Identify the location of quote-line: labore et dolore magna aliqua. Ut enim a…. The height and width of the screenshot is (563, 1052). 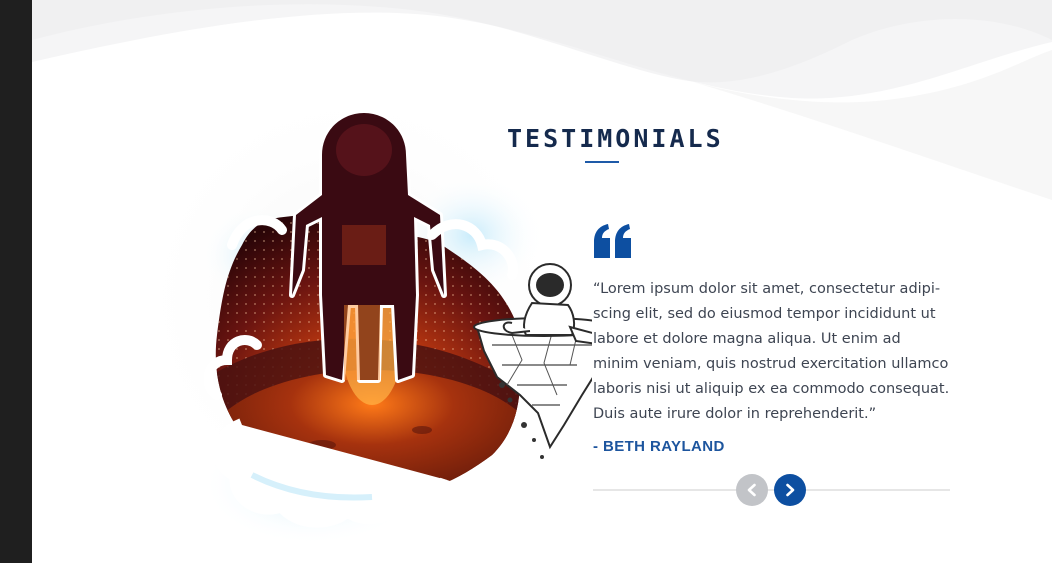
(747, 339).